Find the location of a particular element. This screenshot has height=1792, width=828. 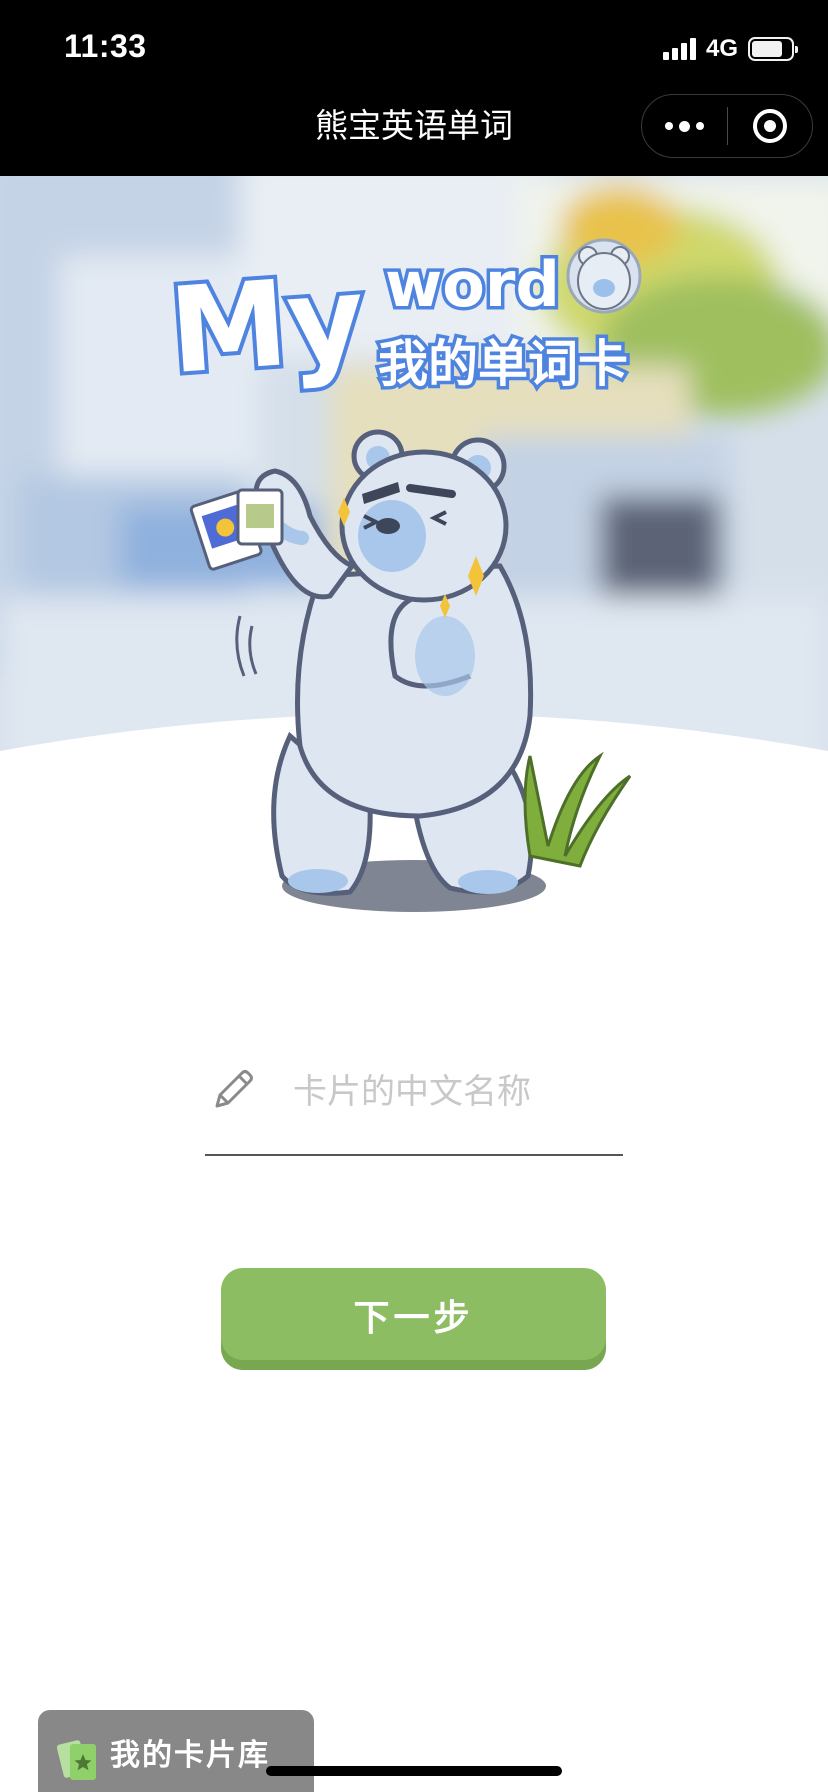

card-stack-icon is located at coordinates (76, 1760).